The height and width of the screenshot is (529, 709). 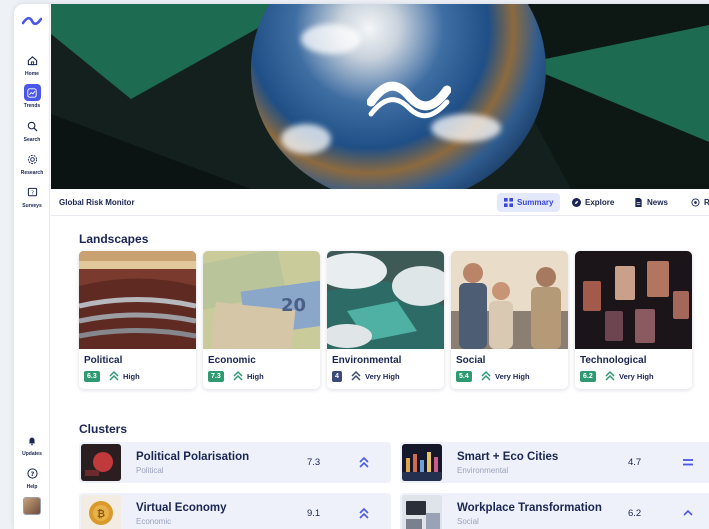 What do you see at coordinates (232, 360) in the screenshot?
I see `landscape-name: Economic` at bounding box center [232, 360].